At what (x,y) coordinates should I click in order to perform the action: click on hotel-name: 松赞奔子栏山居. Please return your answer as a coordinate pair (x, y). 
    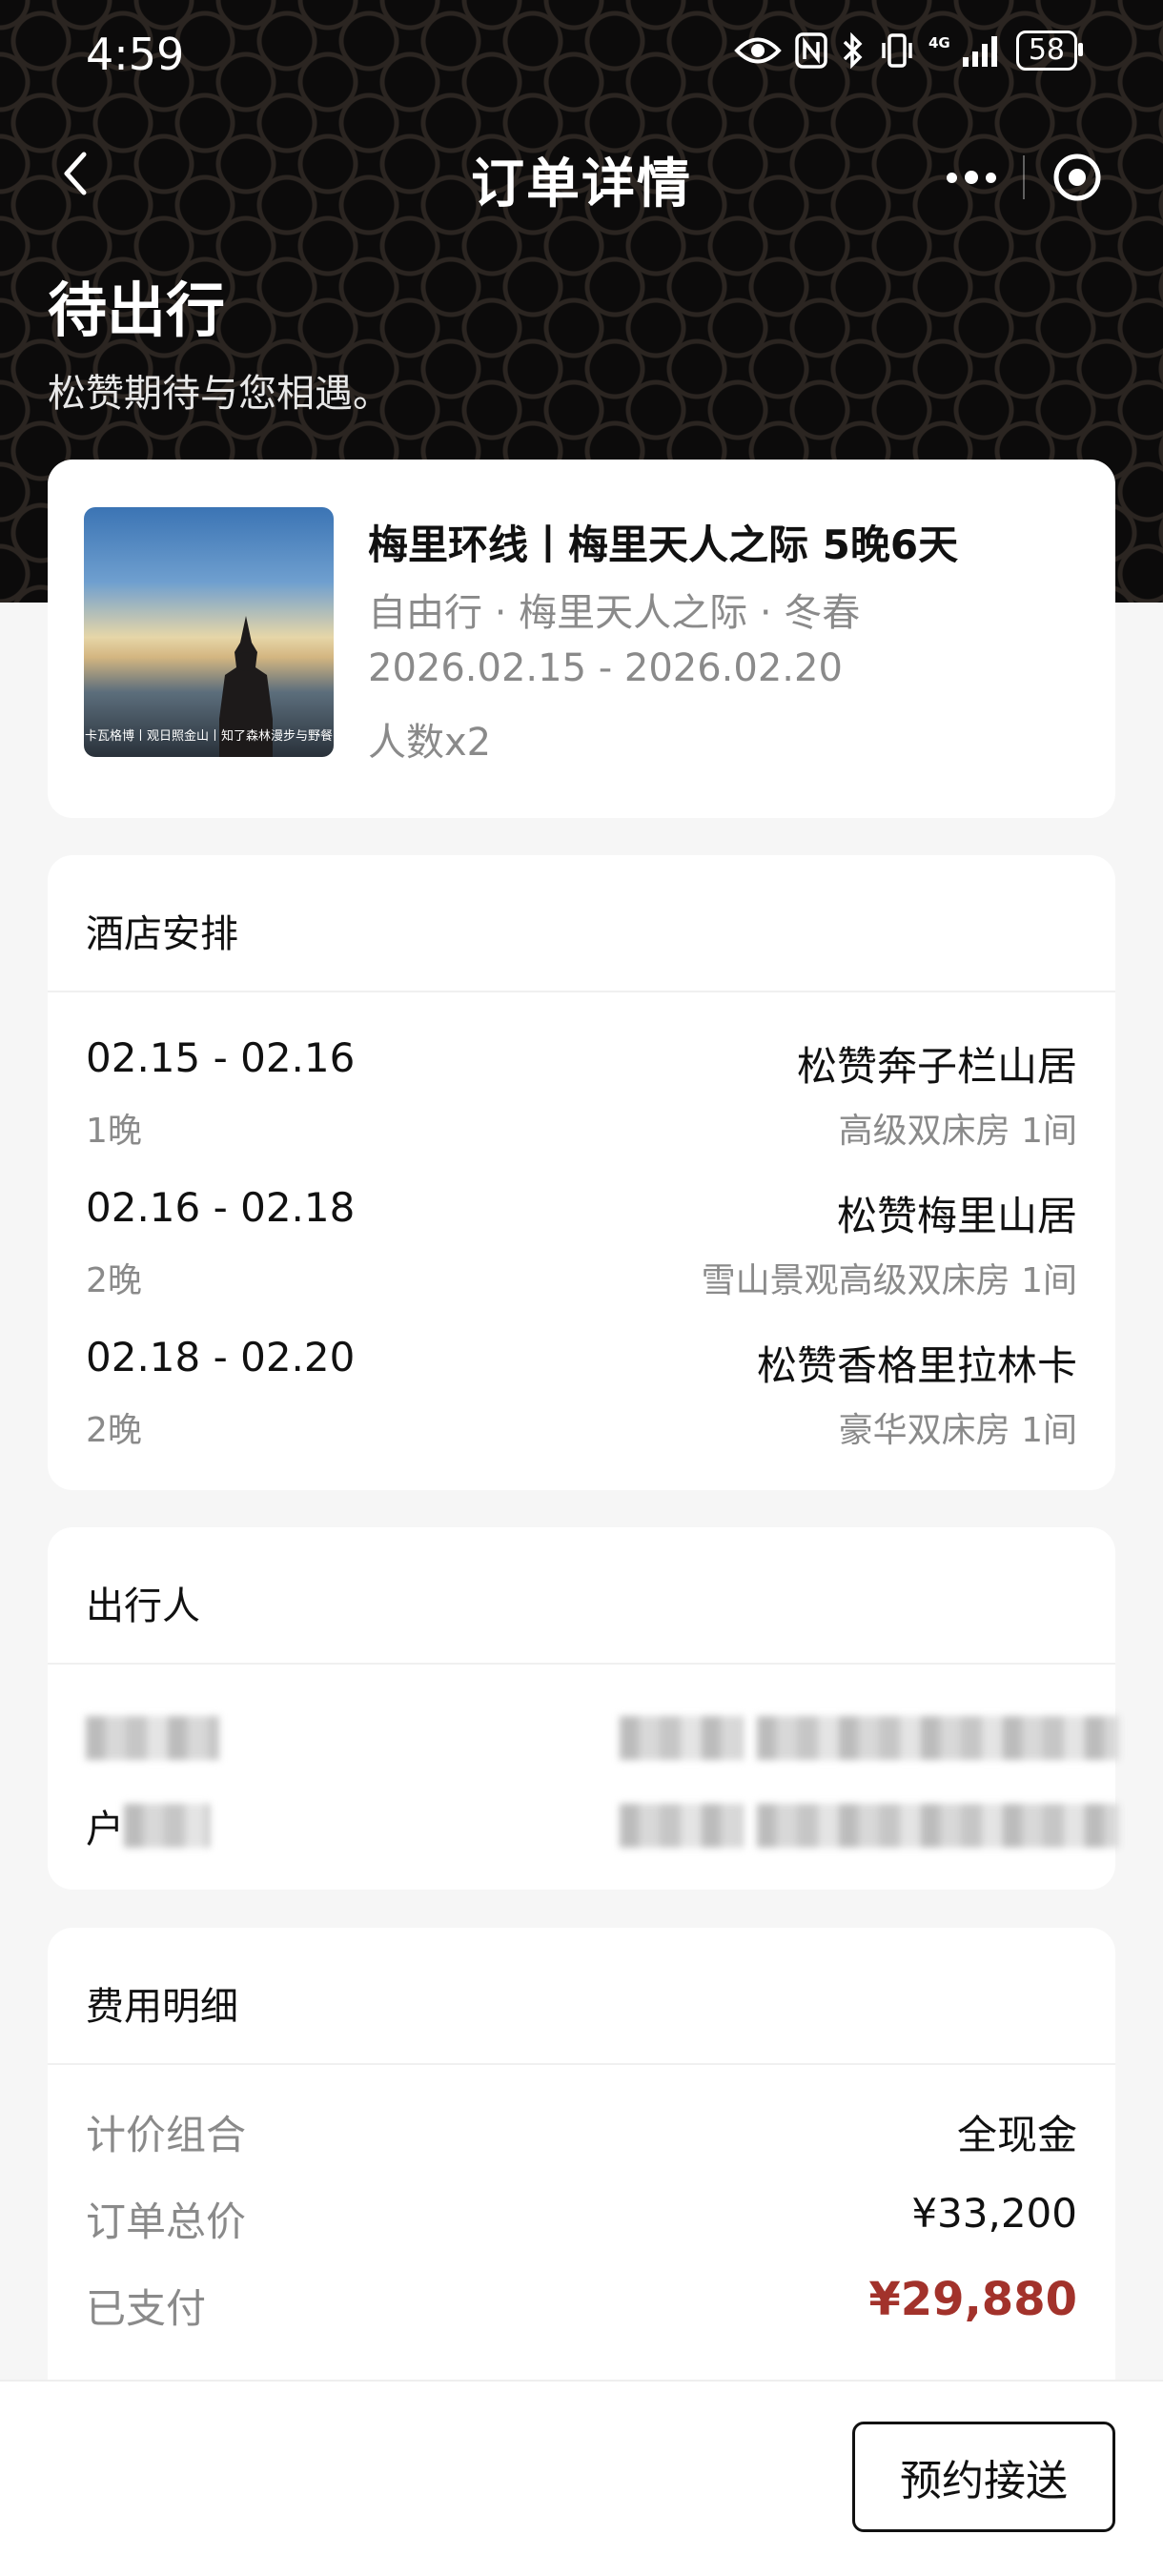
    Looking at the image, I should click on (936, 1066).